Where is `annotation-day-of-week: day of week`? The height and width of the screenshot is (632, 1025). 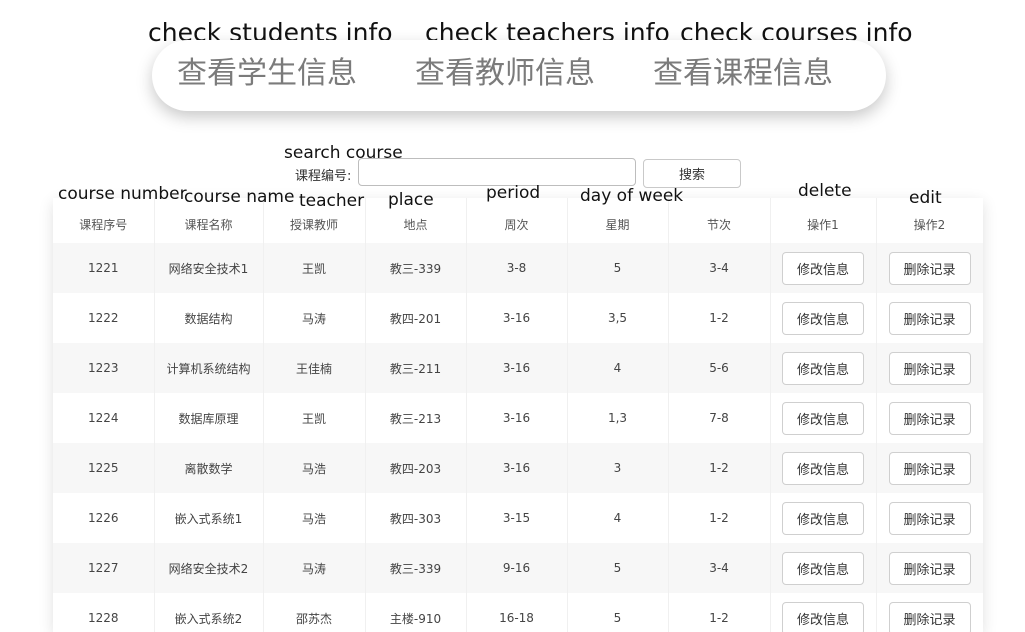
annotation-day-of-week: day of week is located at coordinates (632, 196).